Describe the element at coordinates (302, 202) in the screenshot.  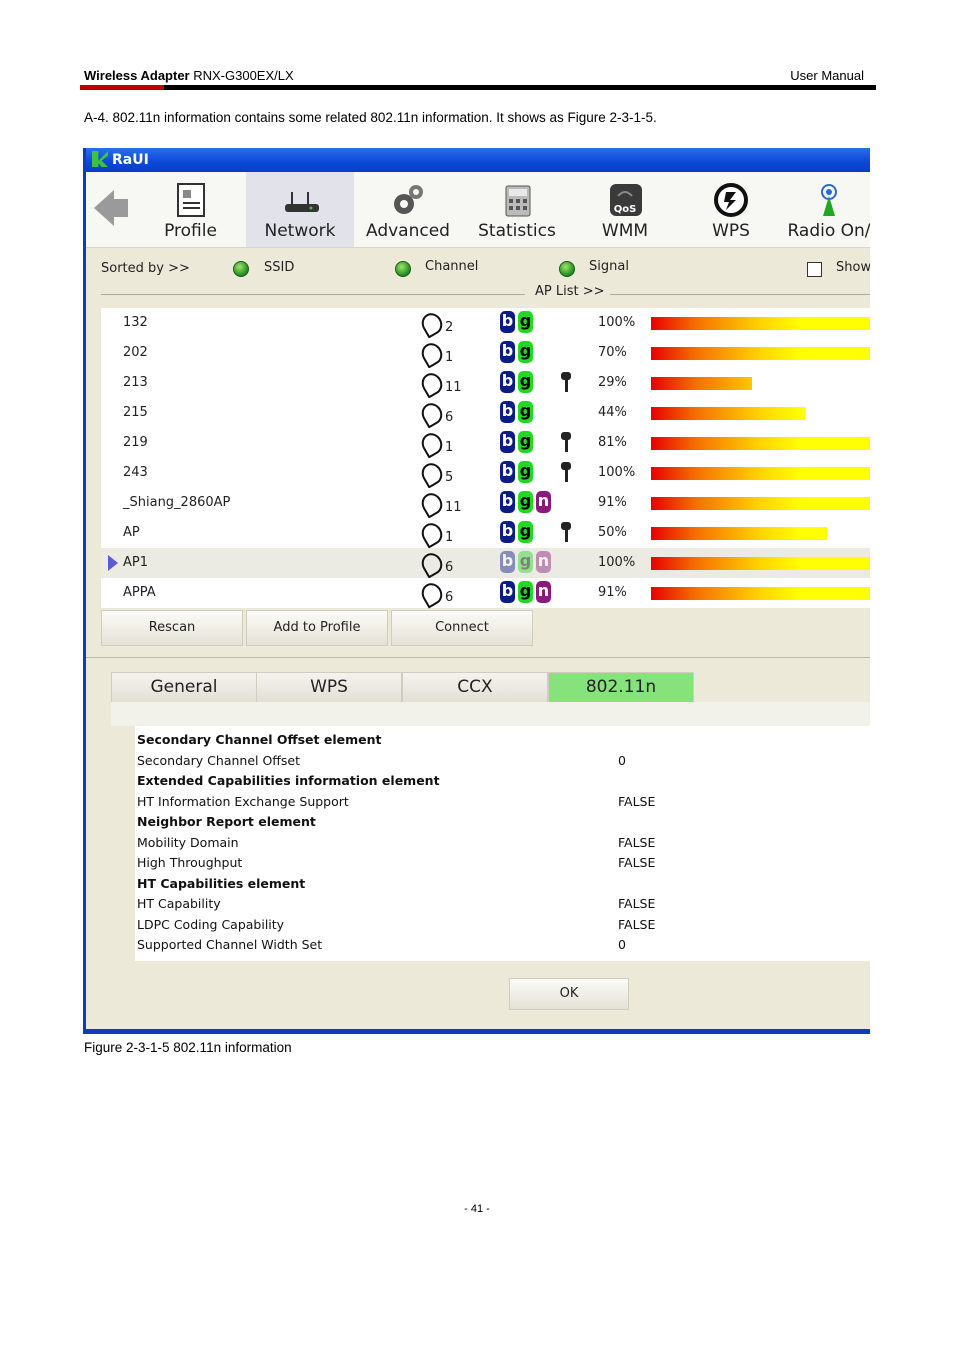
I see `router-icon` at that location.